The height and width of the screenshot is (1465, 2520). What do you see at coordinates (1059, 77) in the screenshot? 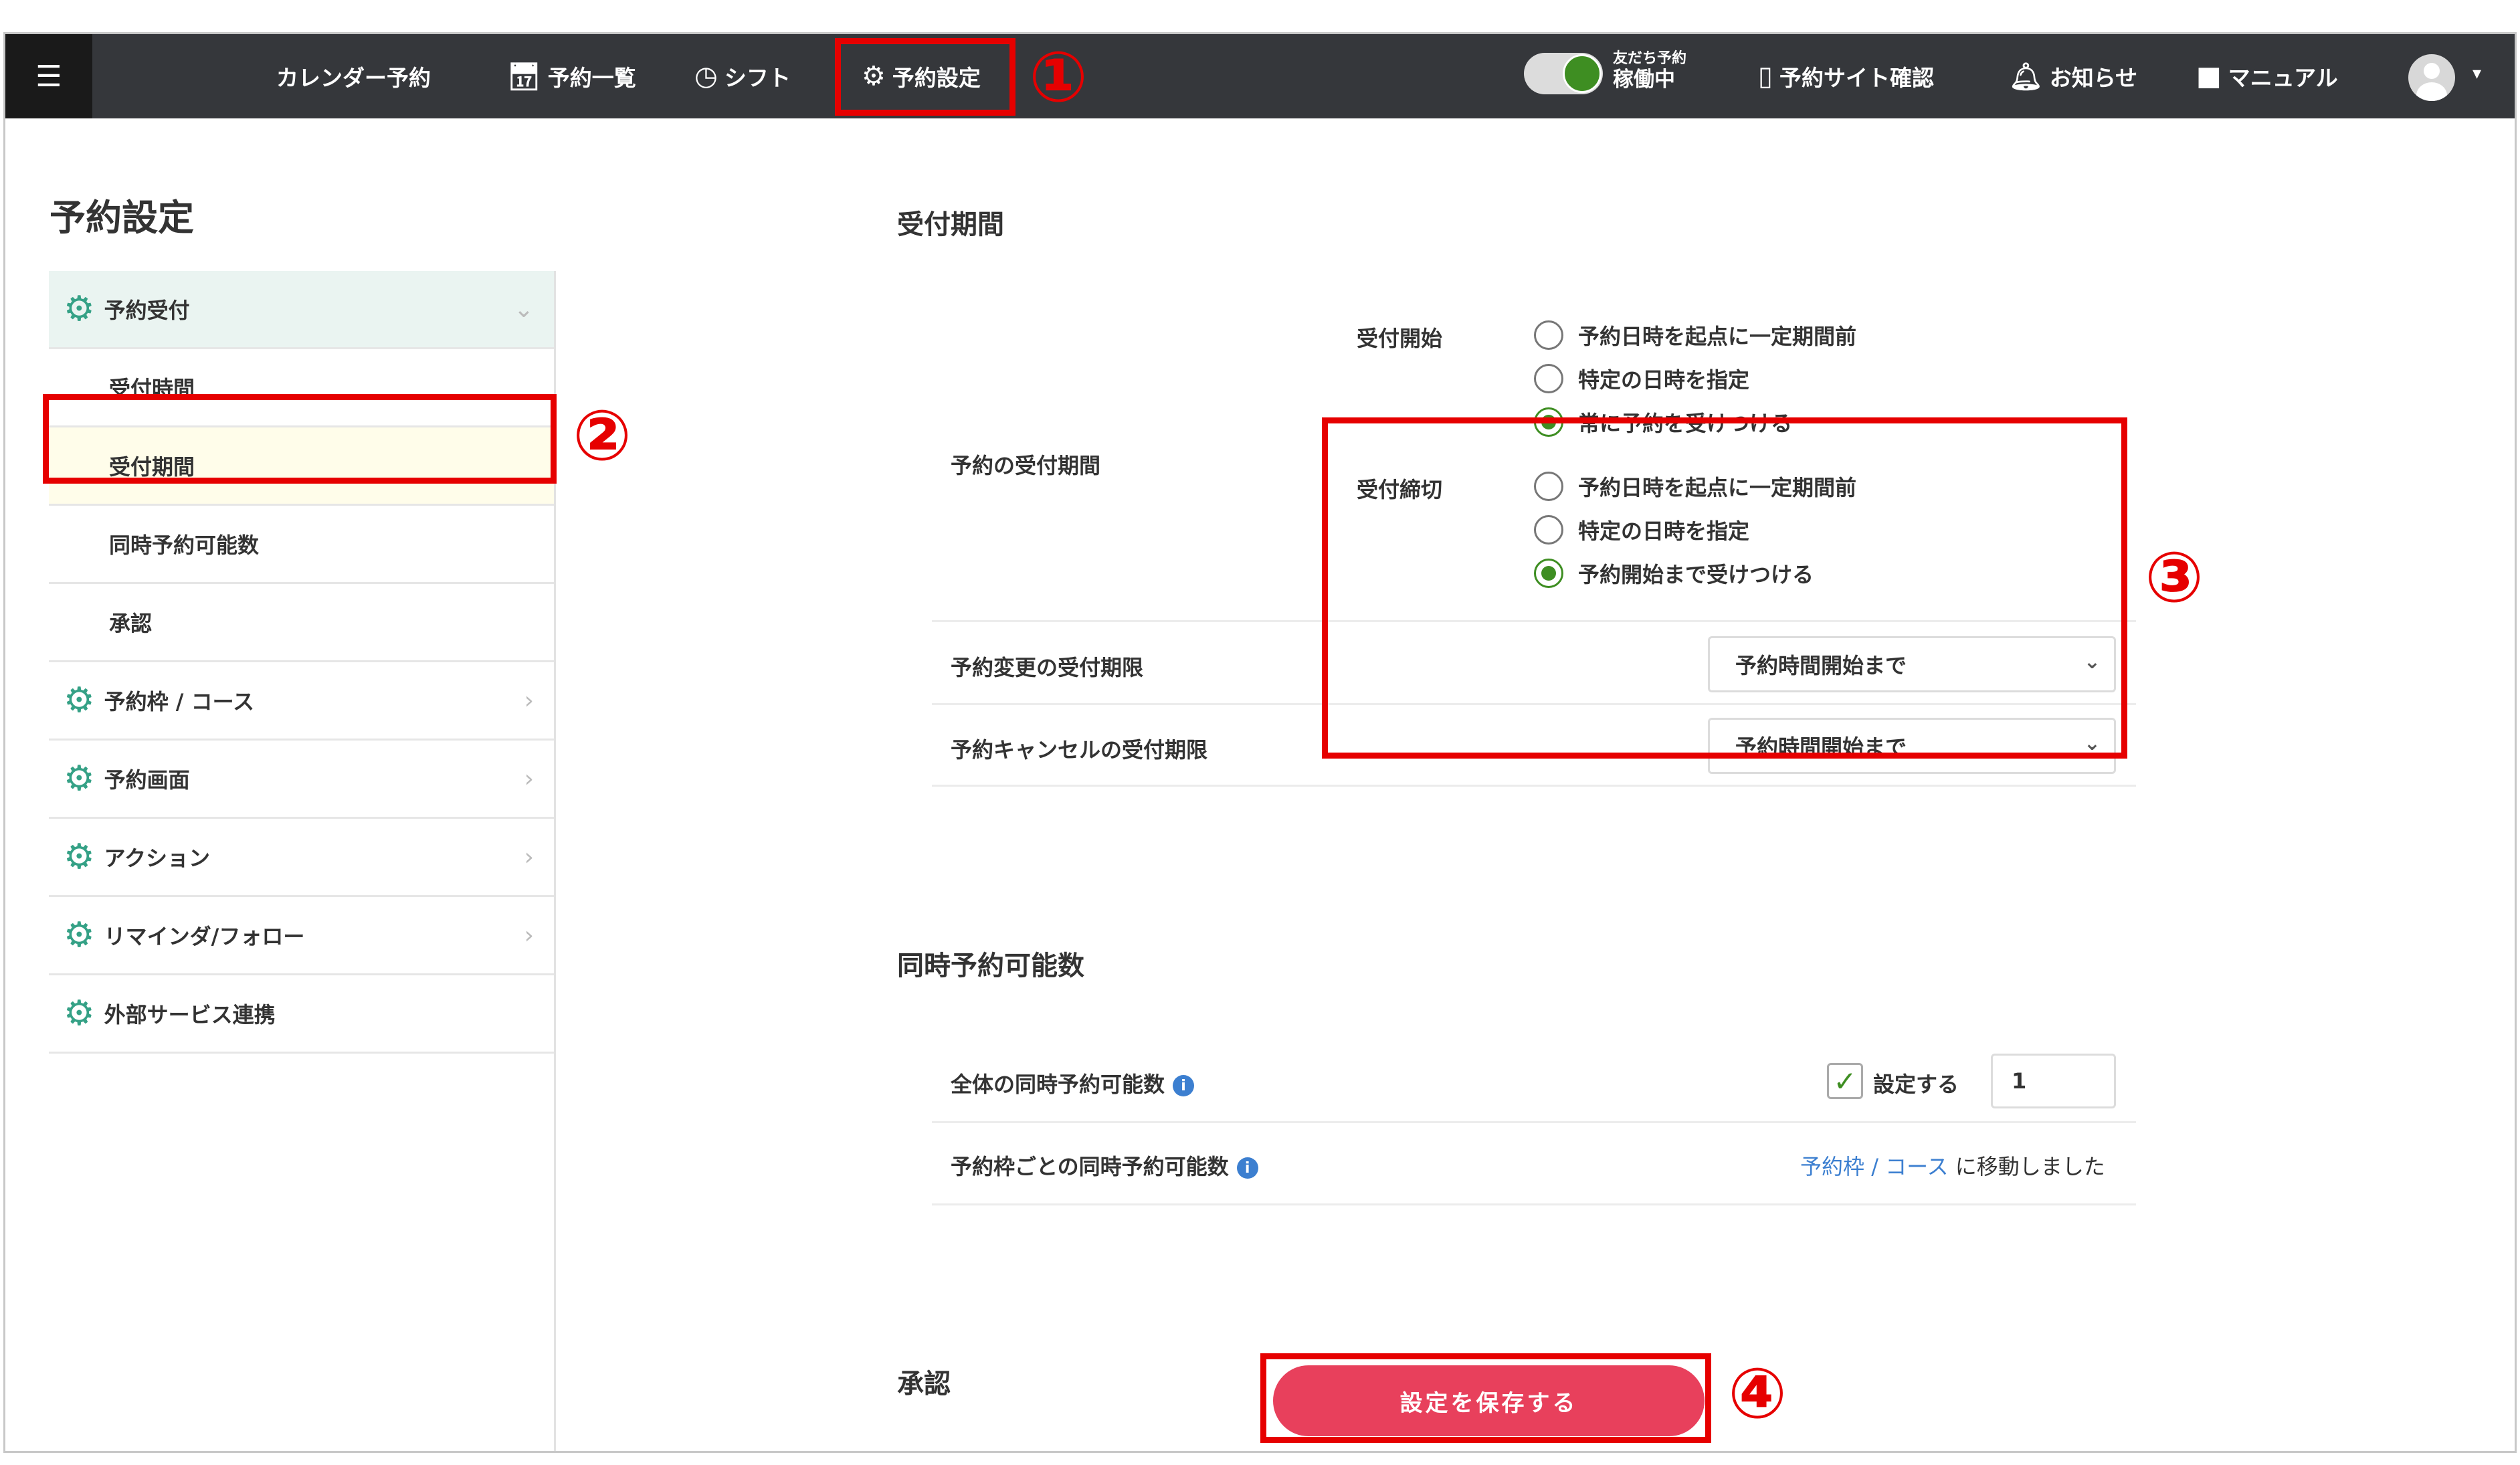
I see `annotation-1: ①` at bounding box center [1059, 77].